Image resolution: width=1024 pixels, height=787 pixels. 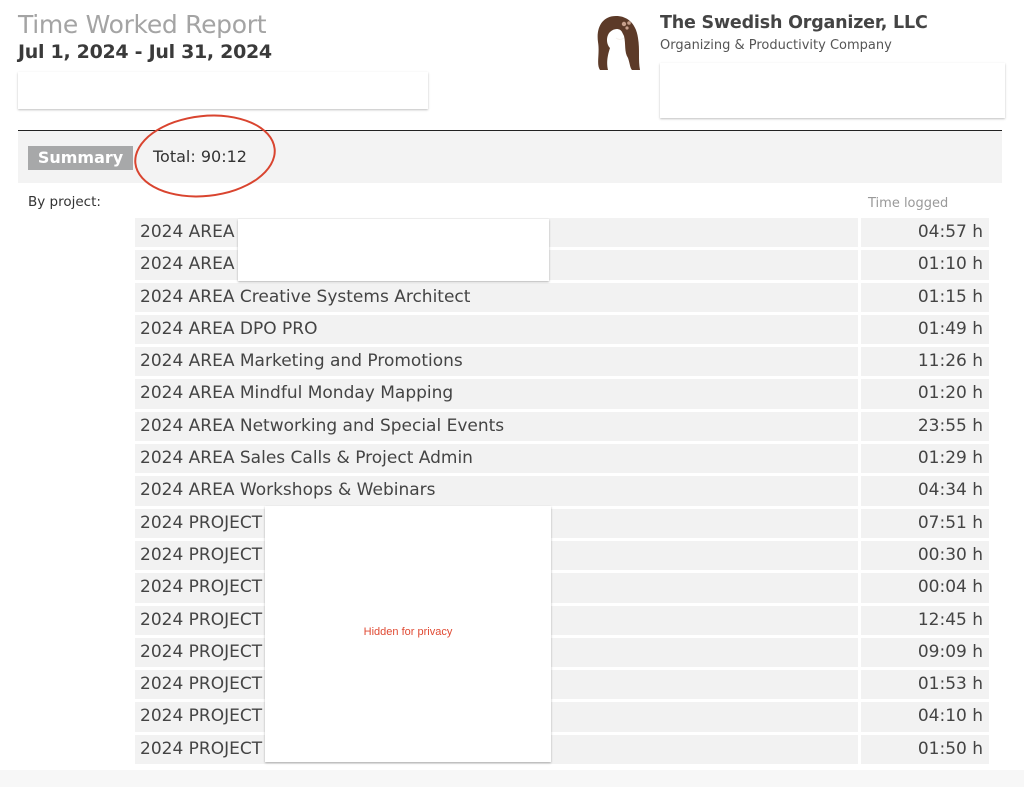 What do you see at coordinates (925, 524) in the screenshot?
I see `time-logged: 07:51 h` at bounding box center [925, 524].